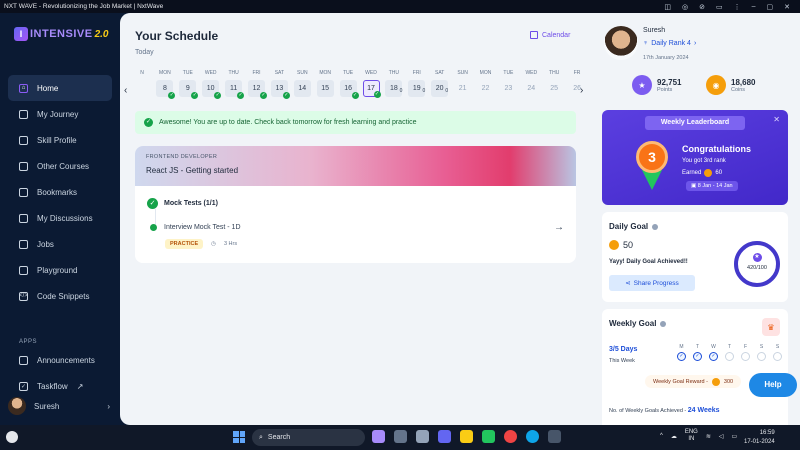  Describe the element at coordinates (23, 386) in the screenshot. I see `check-square-icon: ✓` at that location.